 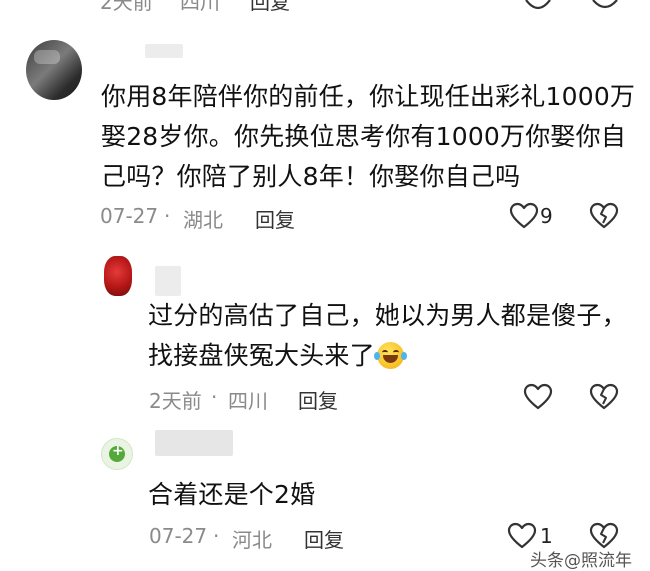 I want to click on reply-1-dislike-icon, so click(x=604, y=397).